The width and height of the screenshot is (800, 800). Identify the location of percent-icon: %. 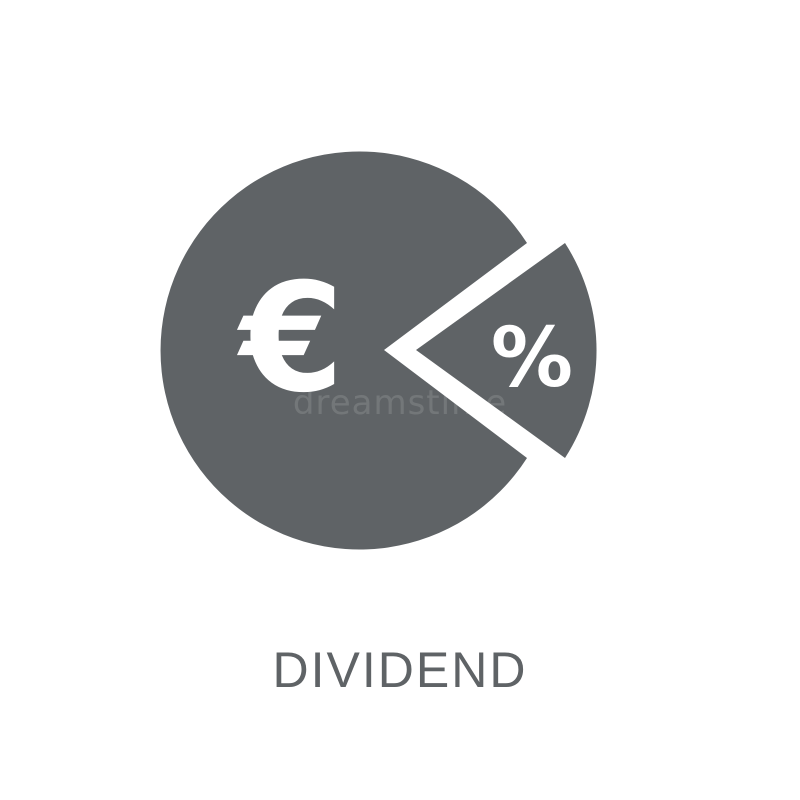
(532, 358).